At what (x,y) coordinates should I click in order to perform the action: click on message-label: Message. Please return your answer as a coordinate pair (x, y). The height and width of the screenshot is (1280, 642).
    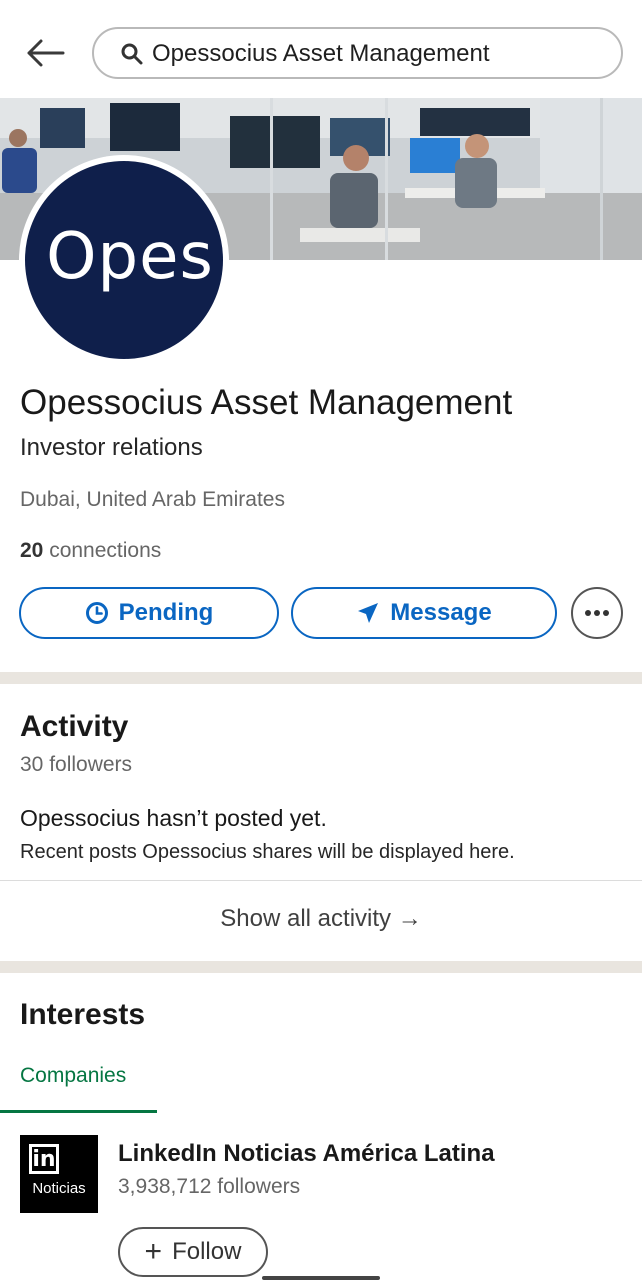
    Looking at the image, I should click on (441, 612).